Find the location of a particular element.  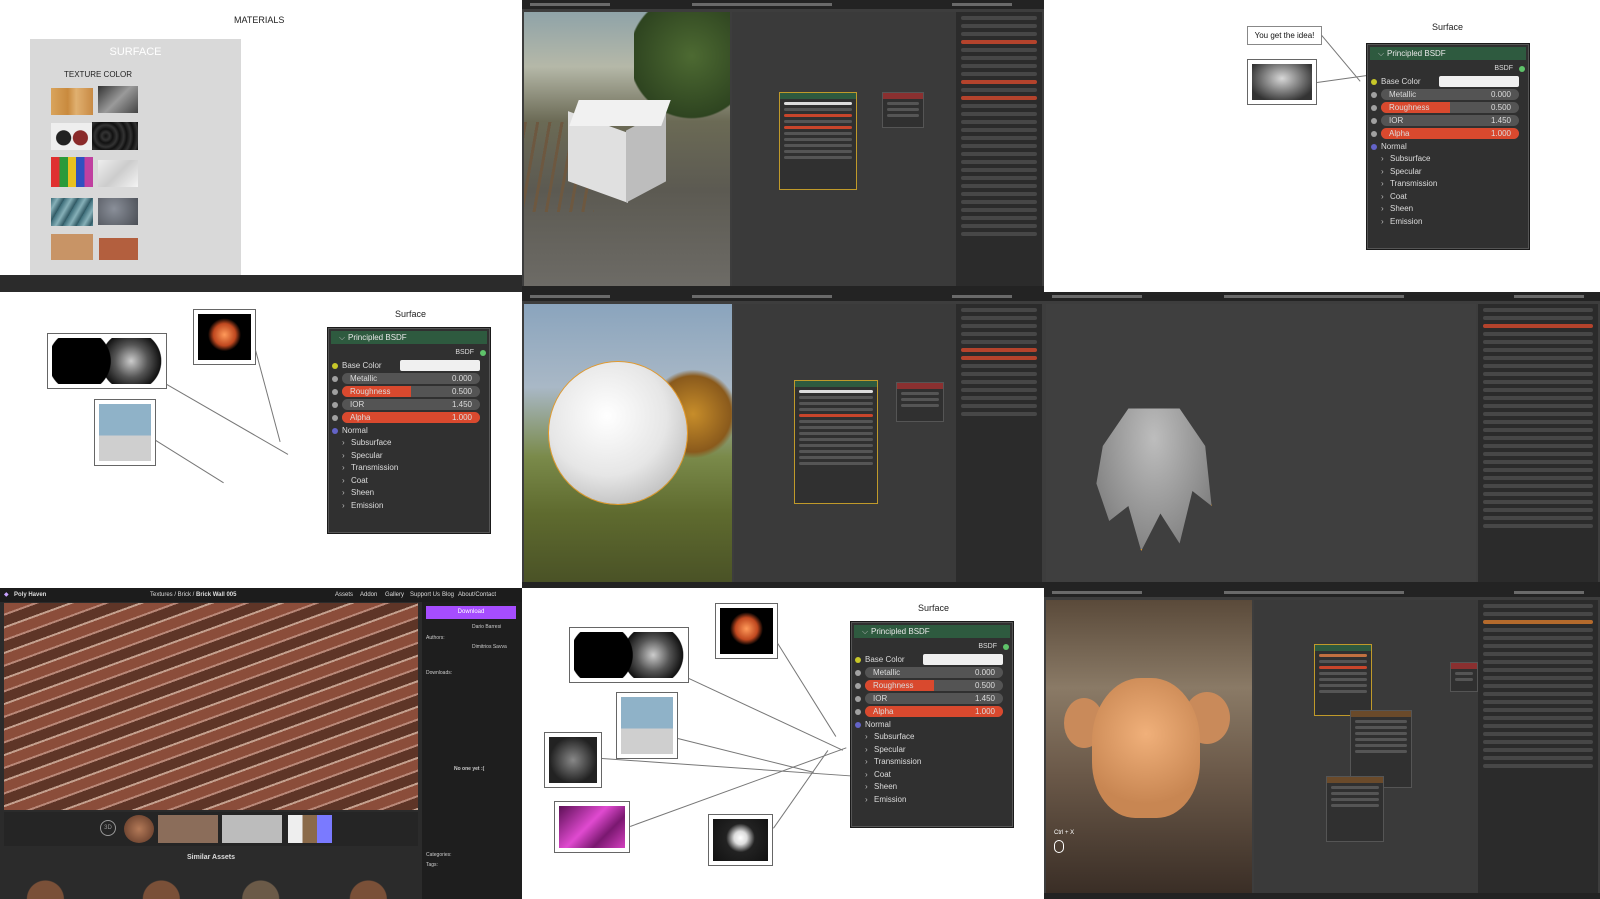

rotate-3d-icon: 3D is located at coordinates (108, 828).